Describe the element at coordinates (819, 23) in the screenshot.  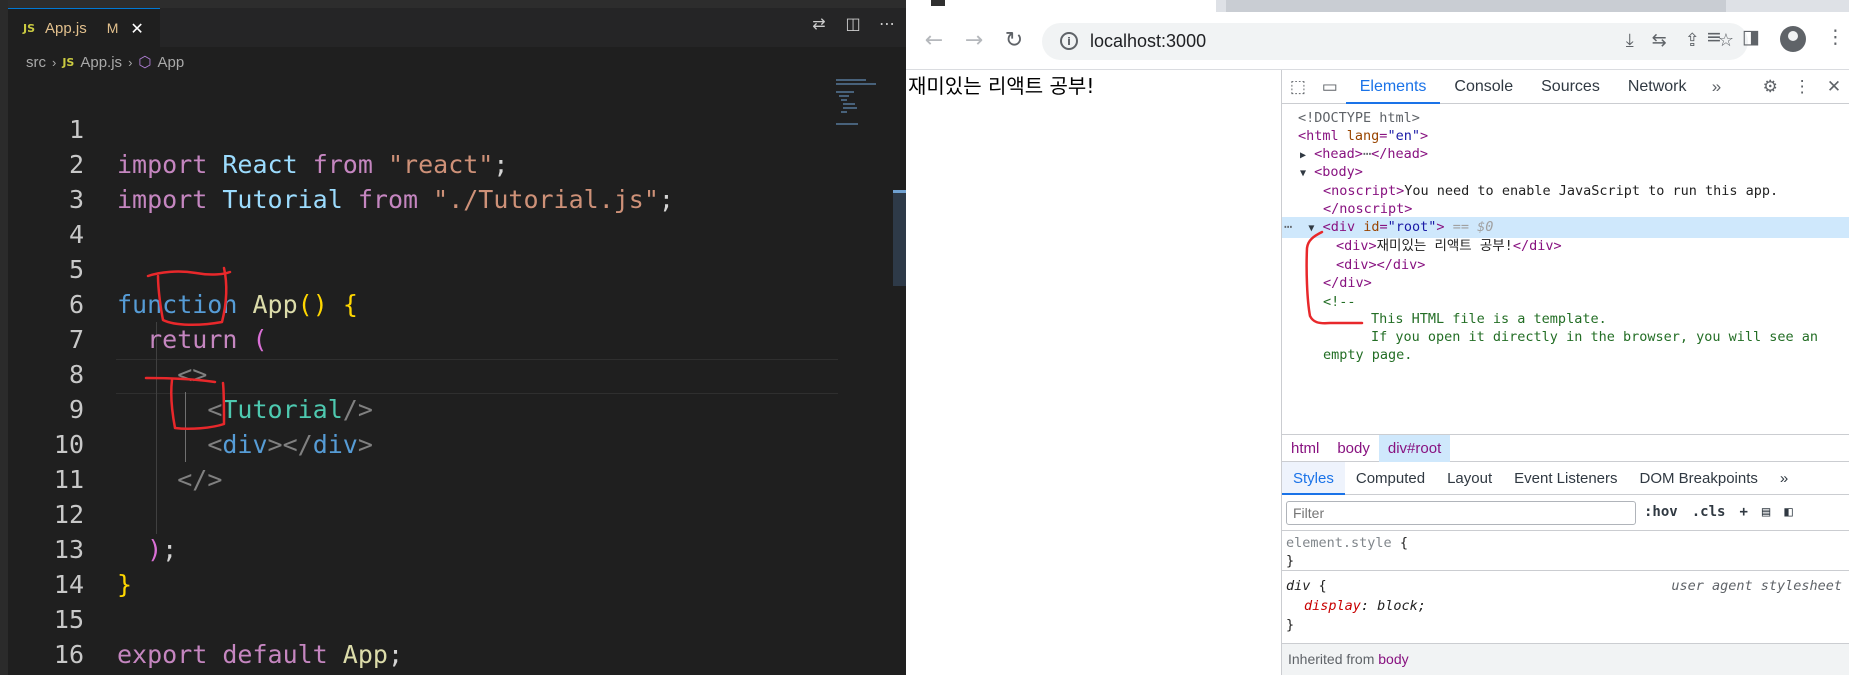
I see `source-control-icon: ⇄` at that location.